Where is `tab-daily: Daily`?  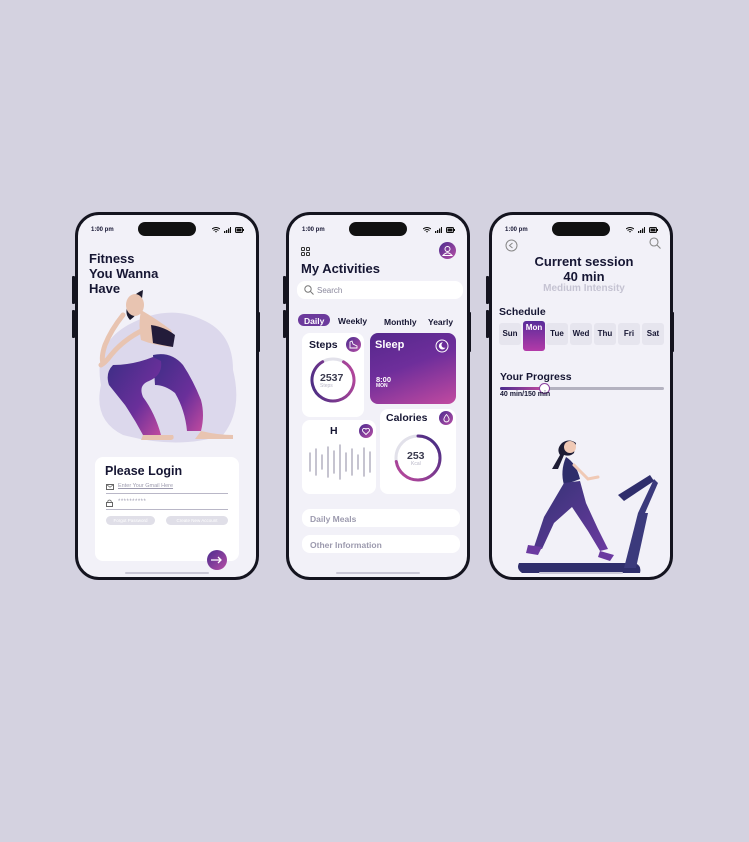
tab-daily: Daily is located at coordinates (314, 321).